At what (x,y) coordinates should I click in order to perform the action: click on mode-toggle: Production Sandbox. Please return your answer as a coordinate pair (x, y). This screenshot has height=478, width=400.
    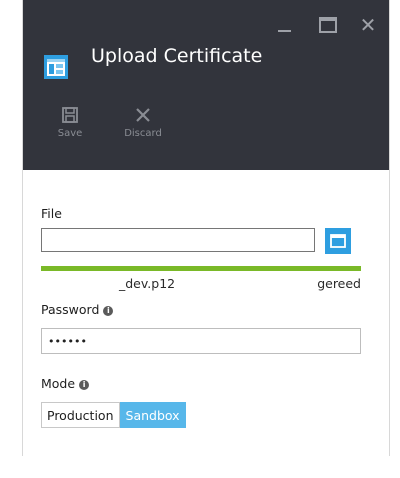
    Looking at the image, I should click on (113, 415).